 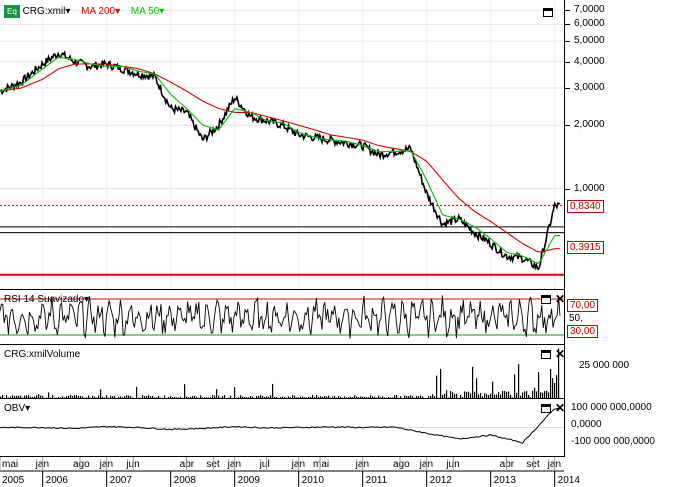 I want to click on symbol-label: CRG:xmil, so click(x=44, y=11).